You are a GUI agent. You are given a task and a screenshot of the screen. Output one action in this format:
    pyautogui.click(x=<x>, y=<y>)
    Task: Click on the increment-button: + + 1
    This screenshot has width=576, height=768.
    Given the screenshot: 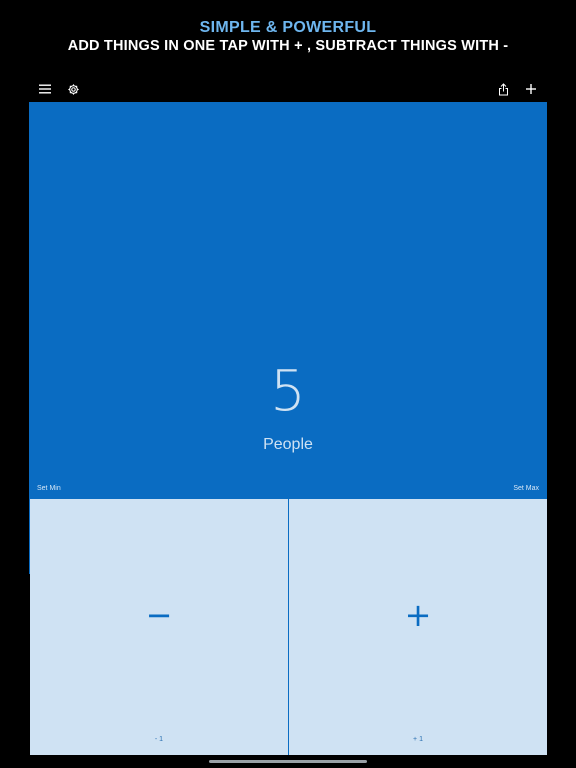 What is the action you would take?
    pyautogui.click(x=418, y=627)
    